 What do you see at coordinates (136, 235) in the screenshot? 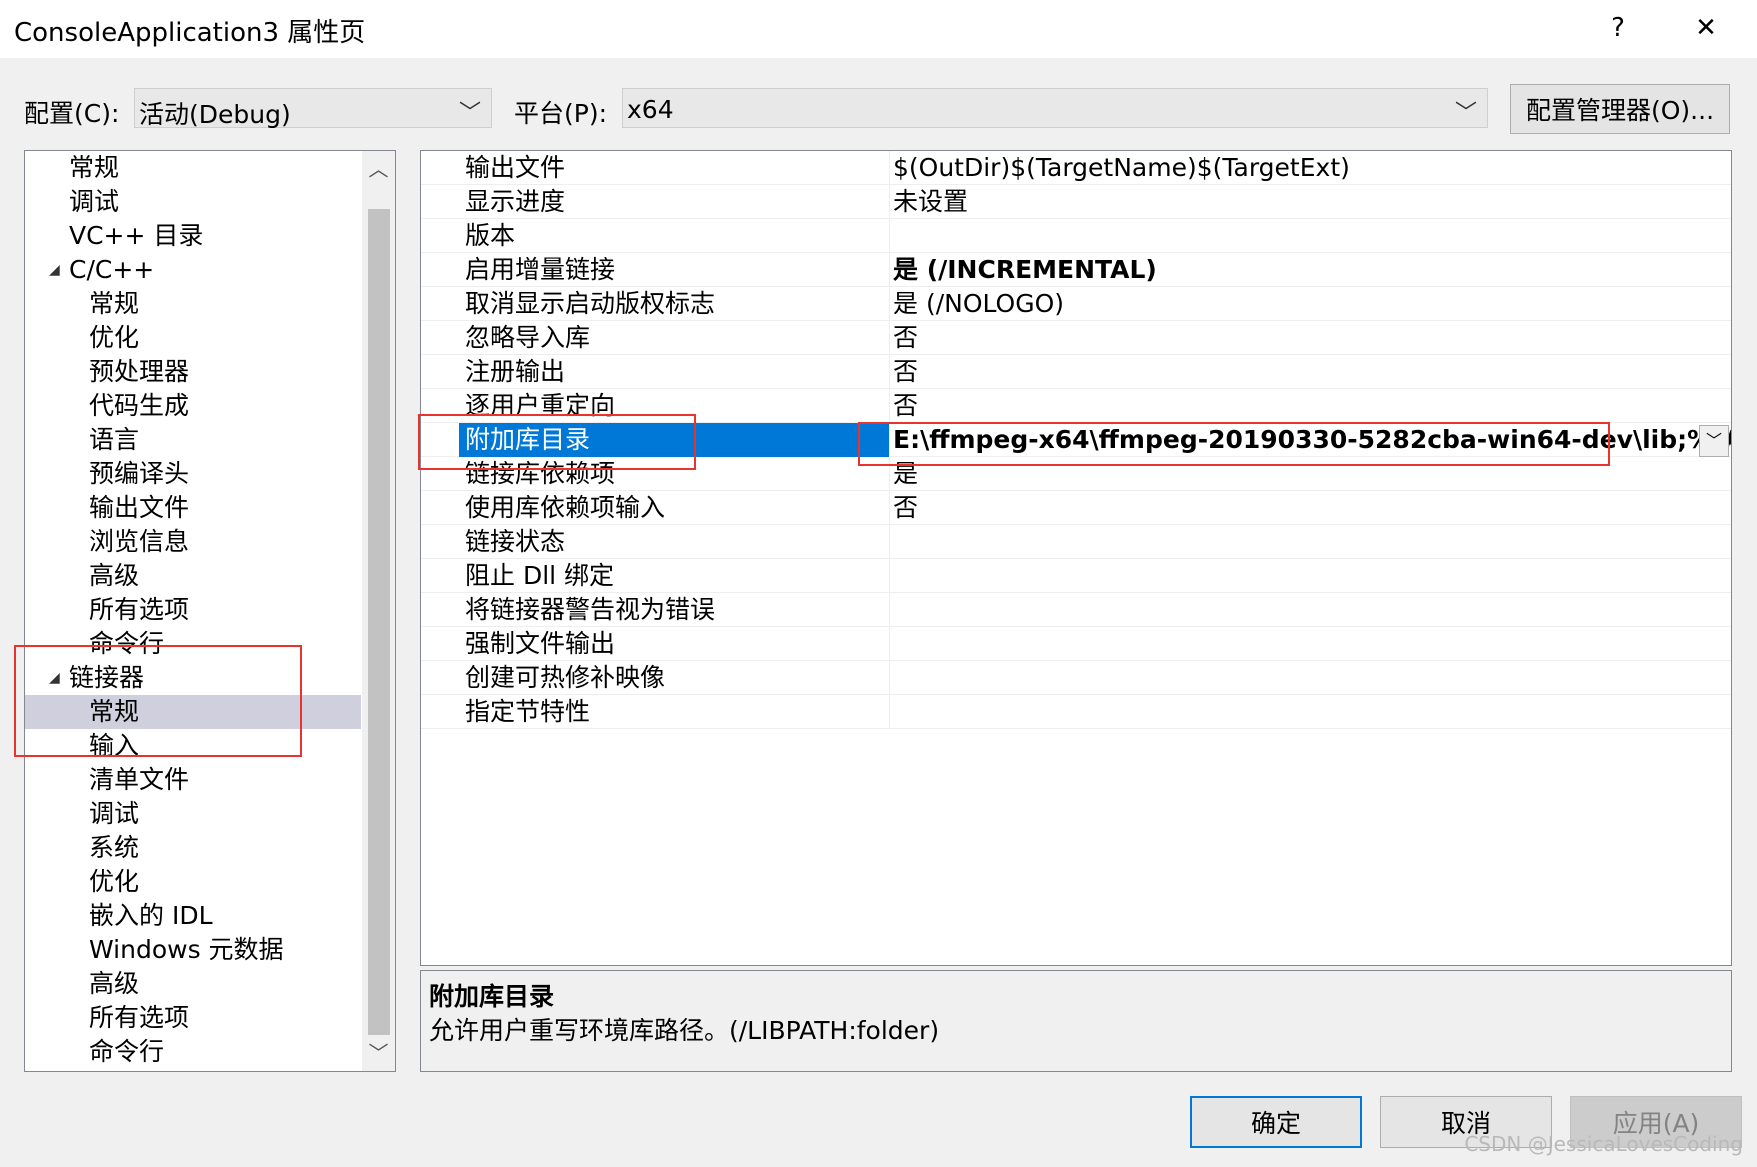
I see `tree-item-label: VC++ 目录` at bounding box center [136, 235].